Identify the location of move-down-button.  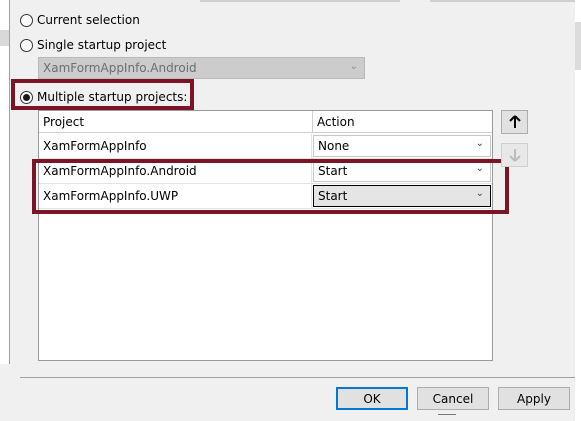
(514, 155).